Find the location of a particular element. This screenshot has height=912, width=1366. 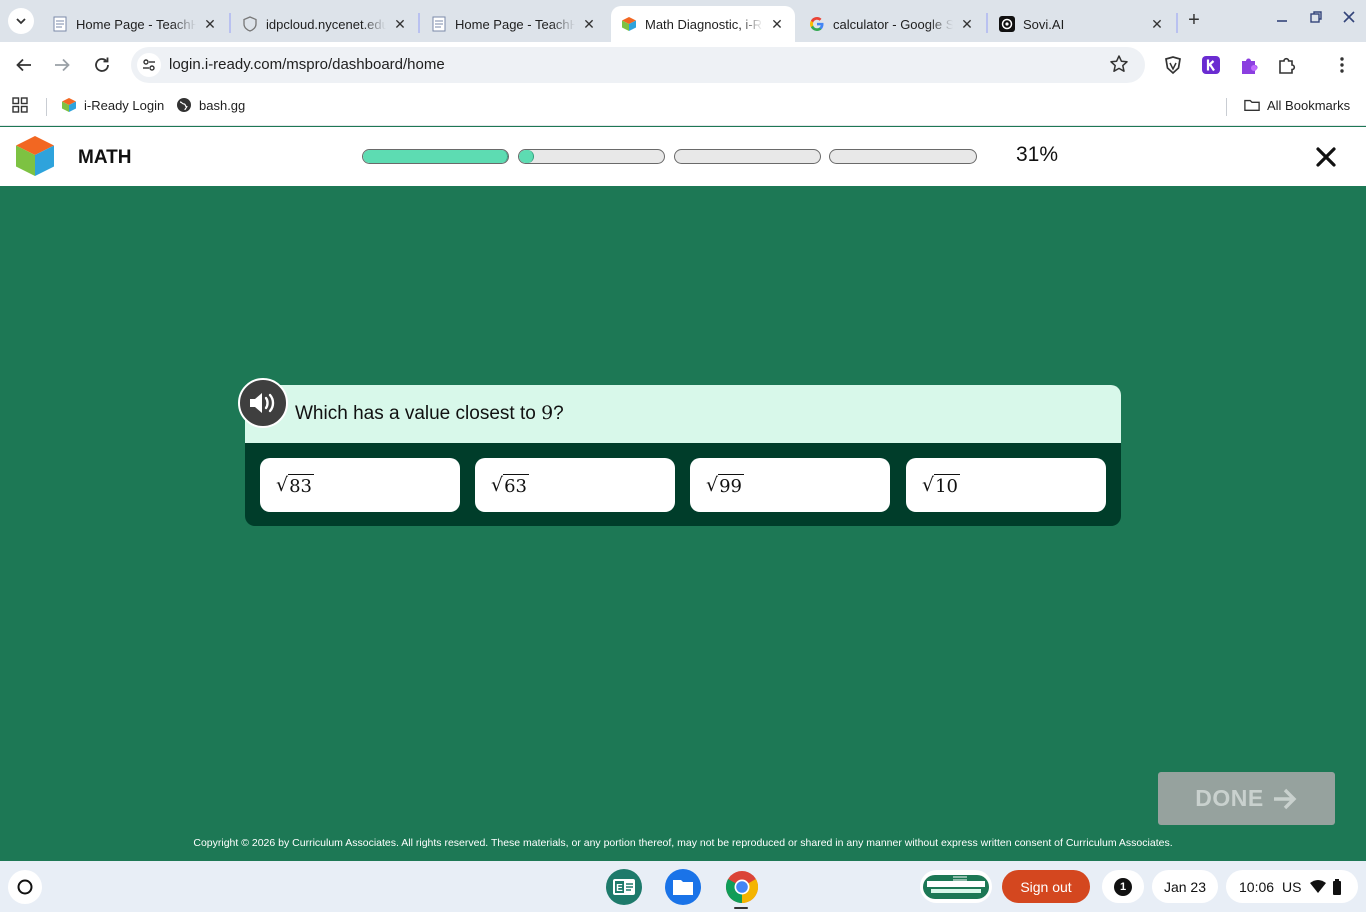

answer-choice-c: √ 99 is located at coordinates (790, 485).